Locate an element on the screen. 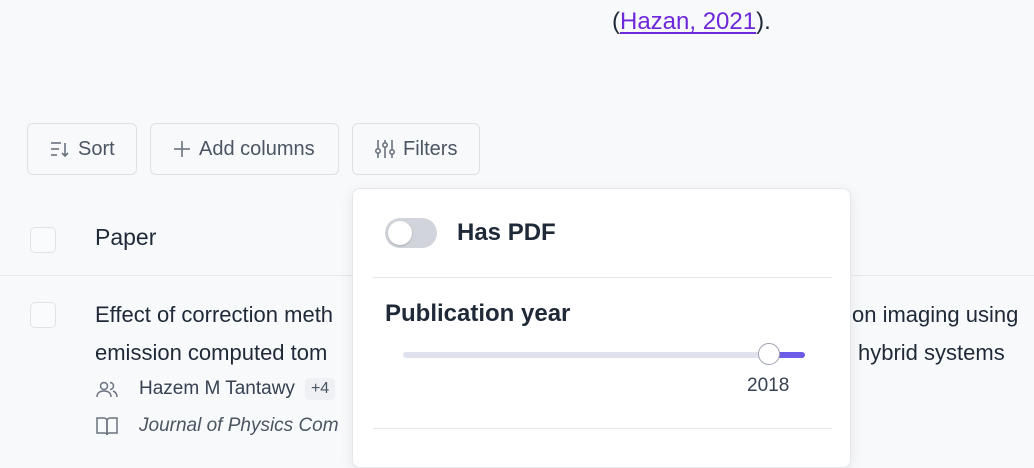 This screenshot has height=468, width=1034. column-header-paper: Paper is located at coordinates (125, 237).